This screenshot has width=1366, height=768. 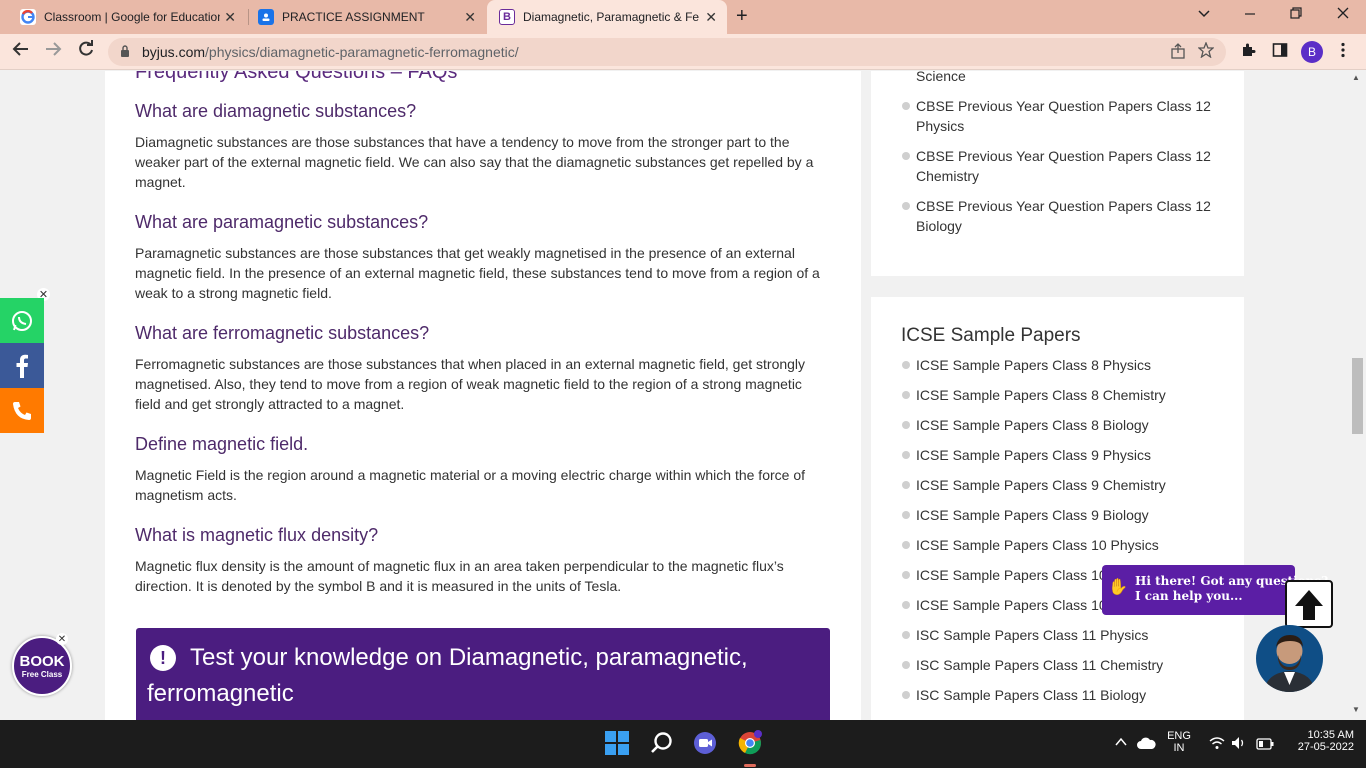 What do you see at coordinates (507, 17) in the screenshot?
I see `byjus-icon: B` at bounding box center [507, 17].